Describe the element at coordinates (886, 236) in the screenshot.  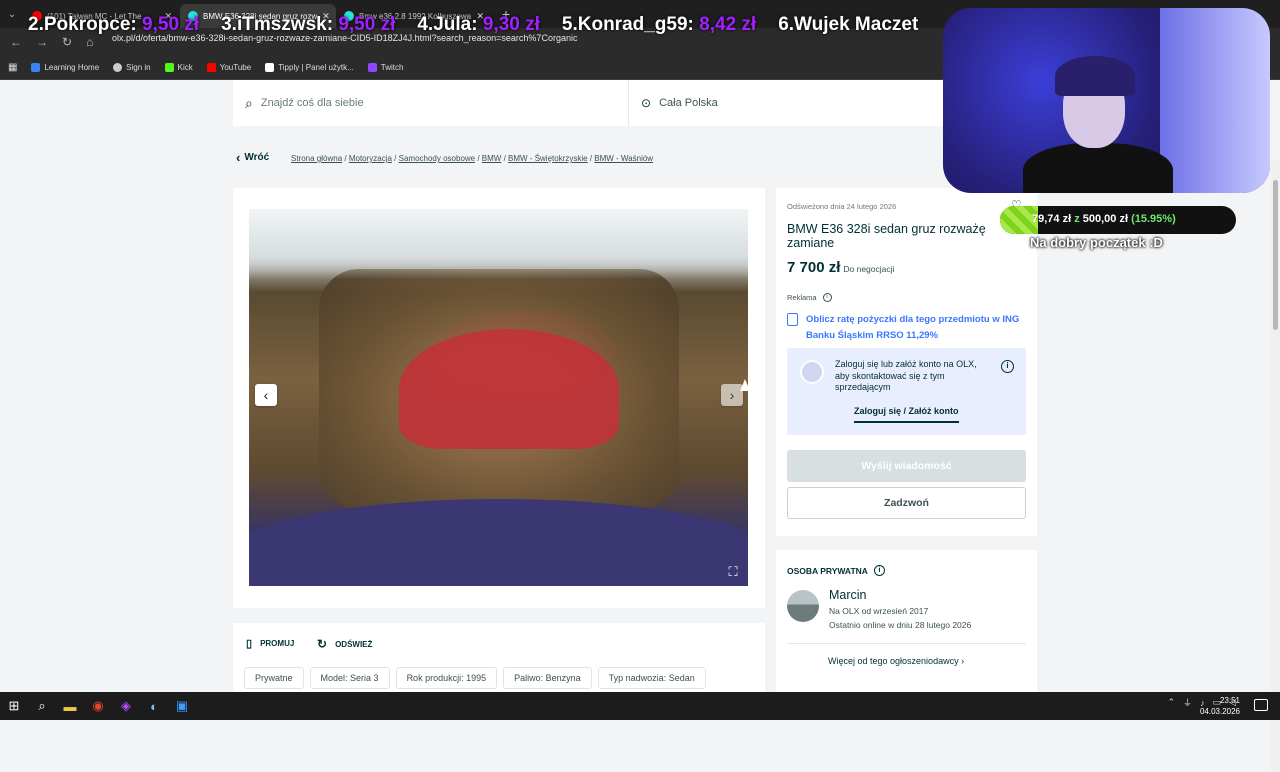
I see `listing-title: BMW E36 328i sedan gruz rozważę zamiane` at that location.